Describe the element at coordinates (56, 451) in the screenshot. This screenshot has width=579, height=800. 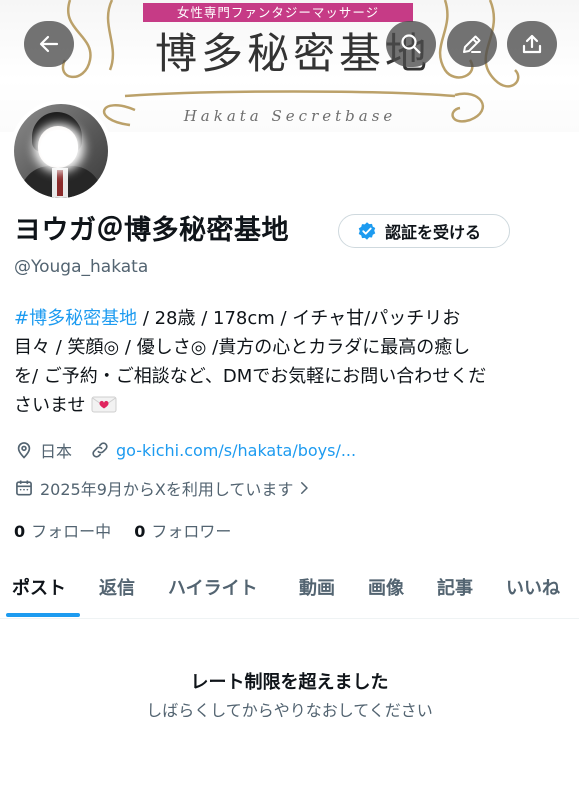
I see `location-text: 日本` at that location.